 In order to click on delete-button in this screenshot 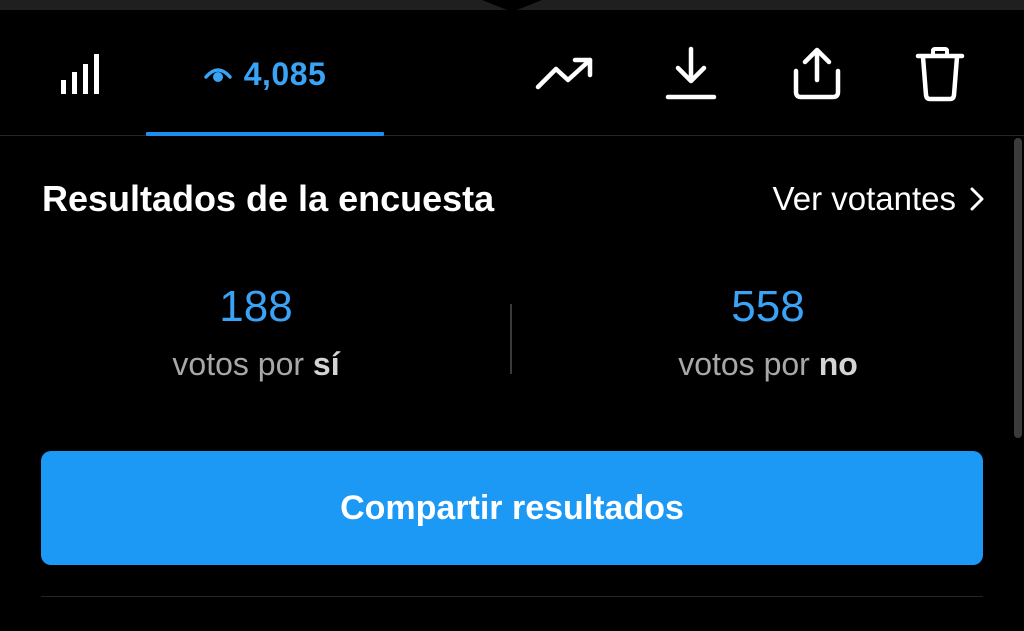, I will do `click(940, 74)`.